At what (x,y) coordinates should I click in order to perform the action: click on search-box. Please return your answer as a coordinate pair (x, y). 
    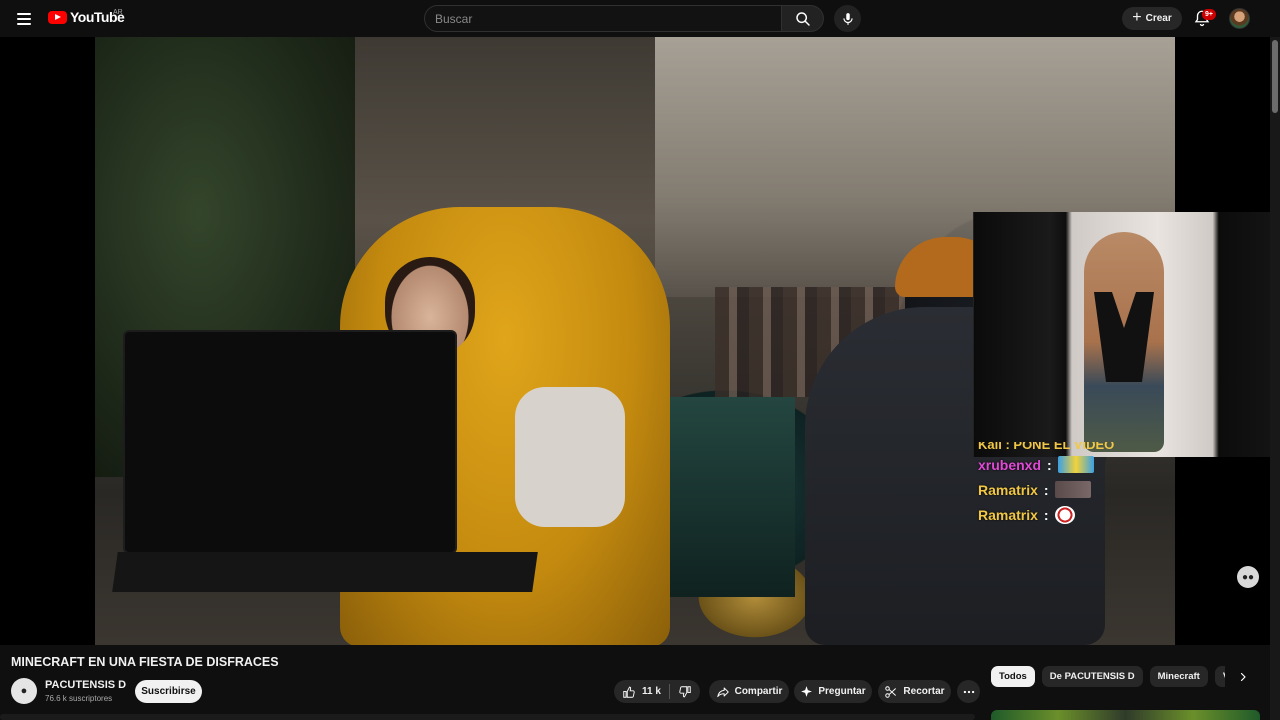
    Looking at the image, I should click on (603, 18).